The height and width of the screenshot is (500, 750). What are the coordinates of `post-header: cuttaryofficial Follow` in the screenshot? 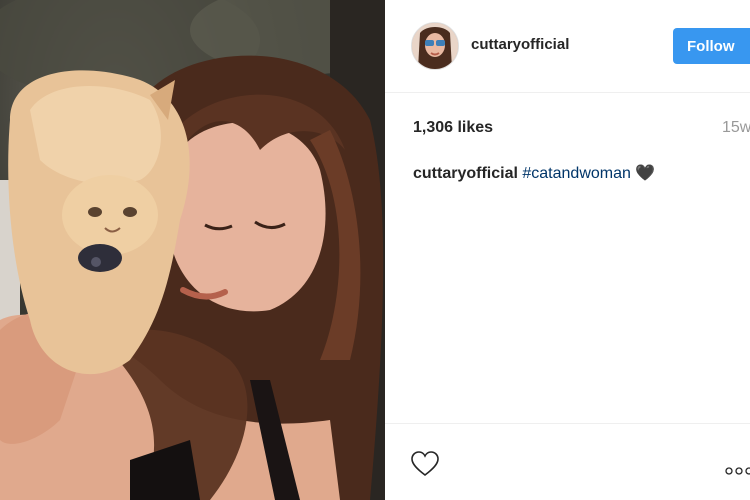 It's located at (567, 46).